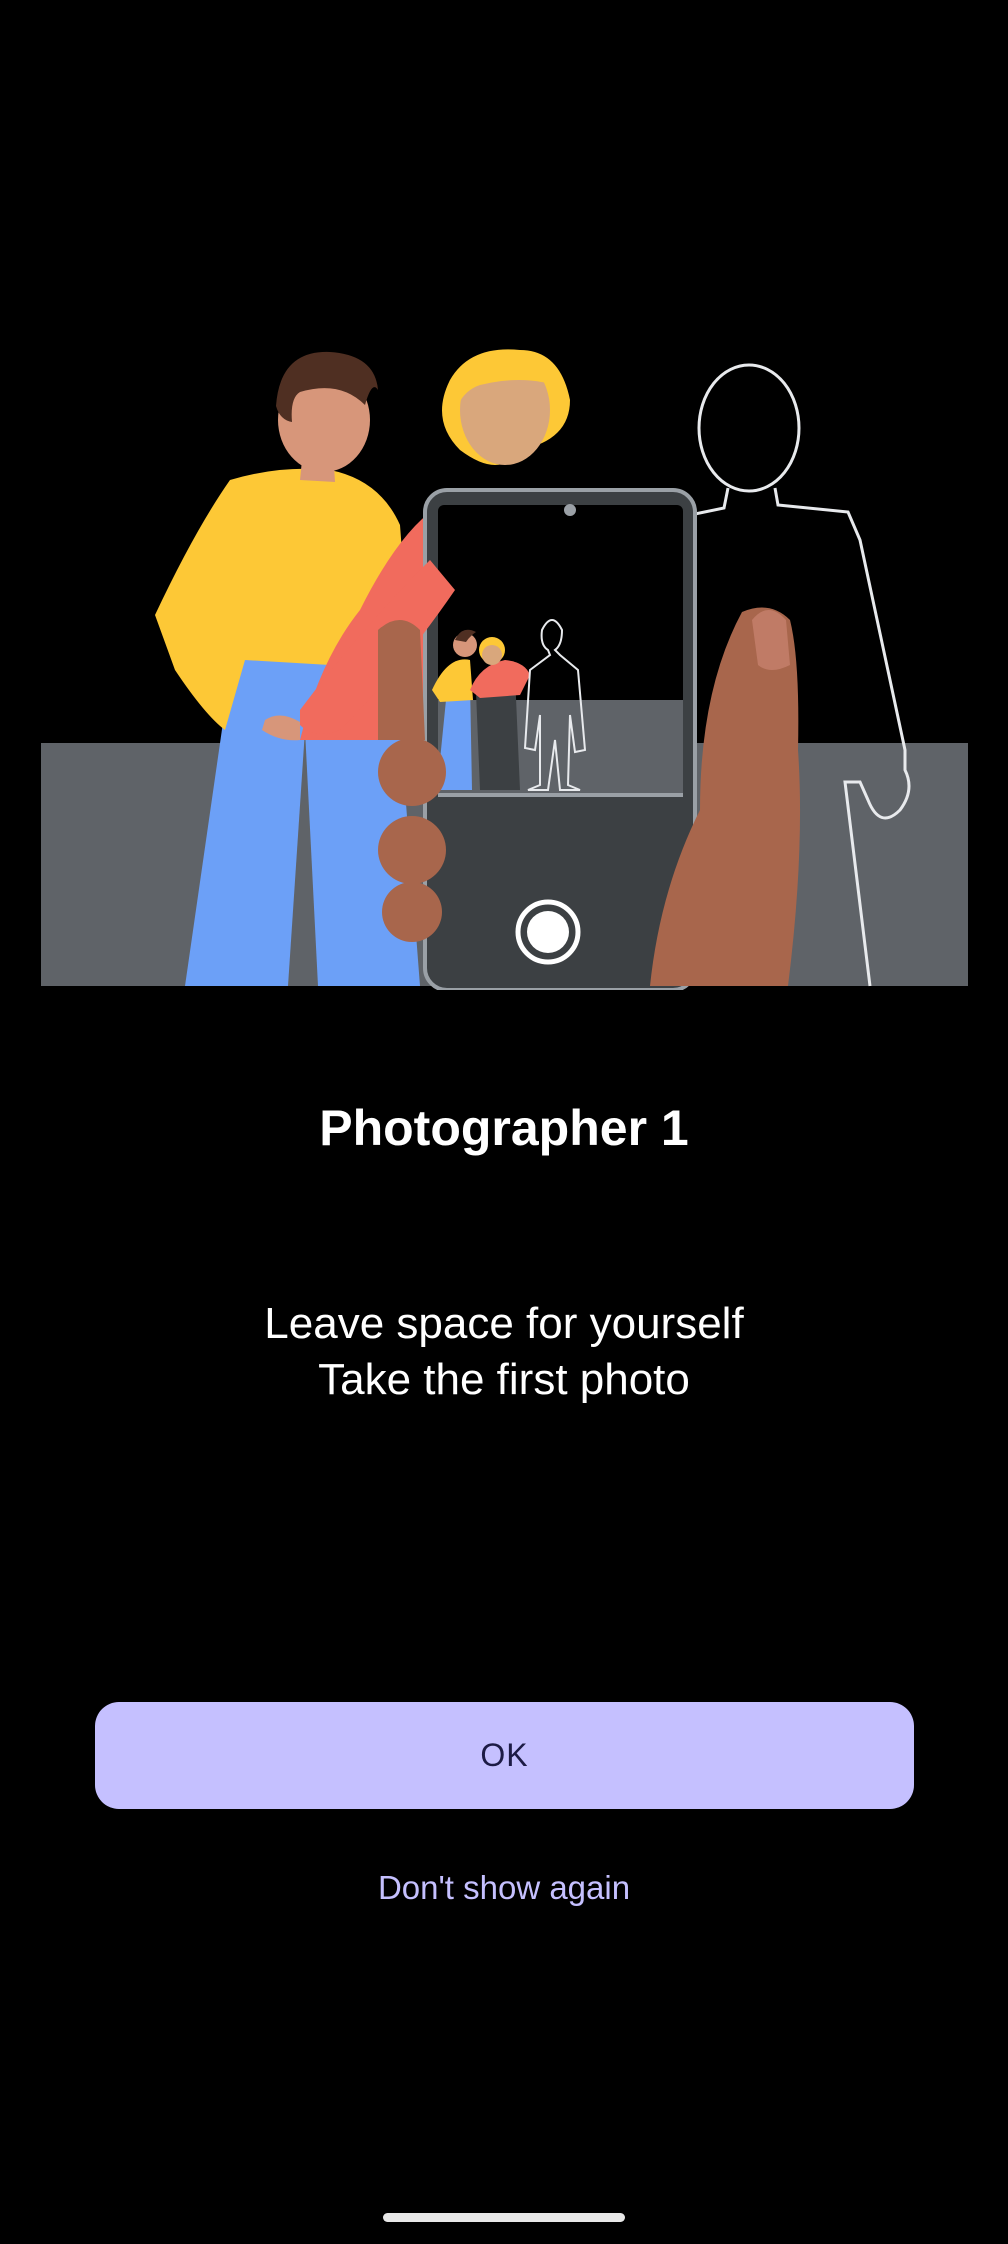 The height and width of the screenshot is (2244, 1008). Describe the element at coordinates (560, 739) in the screenshot. I see `phone-device` at that location.